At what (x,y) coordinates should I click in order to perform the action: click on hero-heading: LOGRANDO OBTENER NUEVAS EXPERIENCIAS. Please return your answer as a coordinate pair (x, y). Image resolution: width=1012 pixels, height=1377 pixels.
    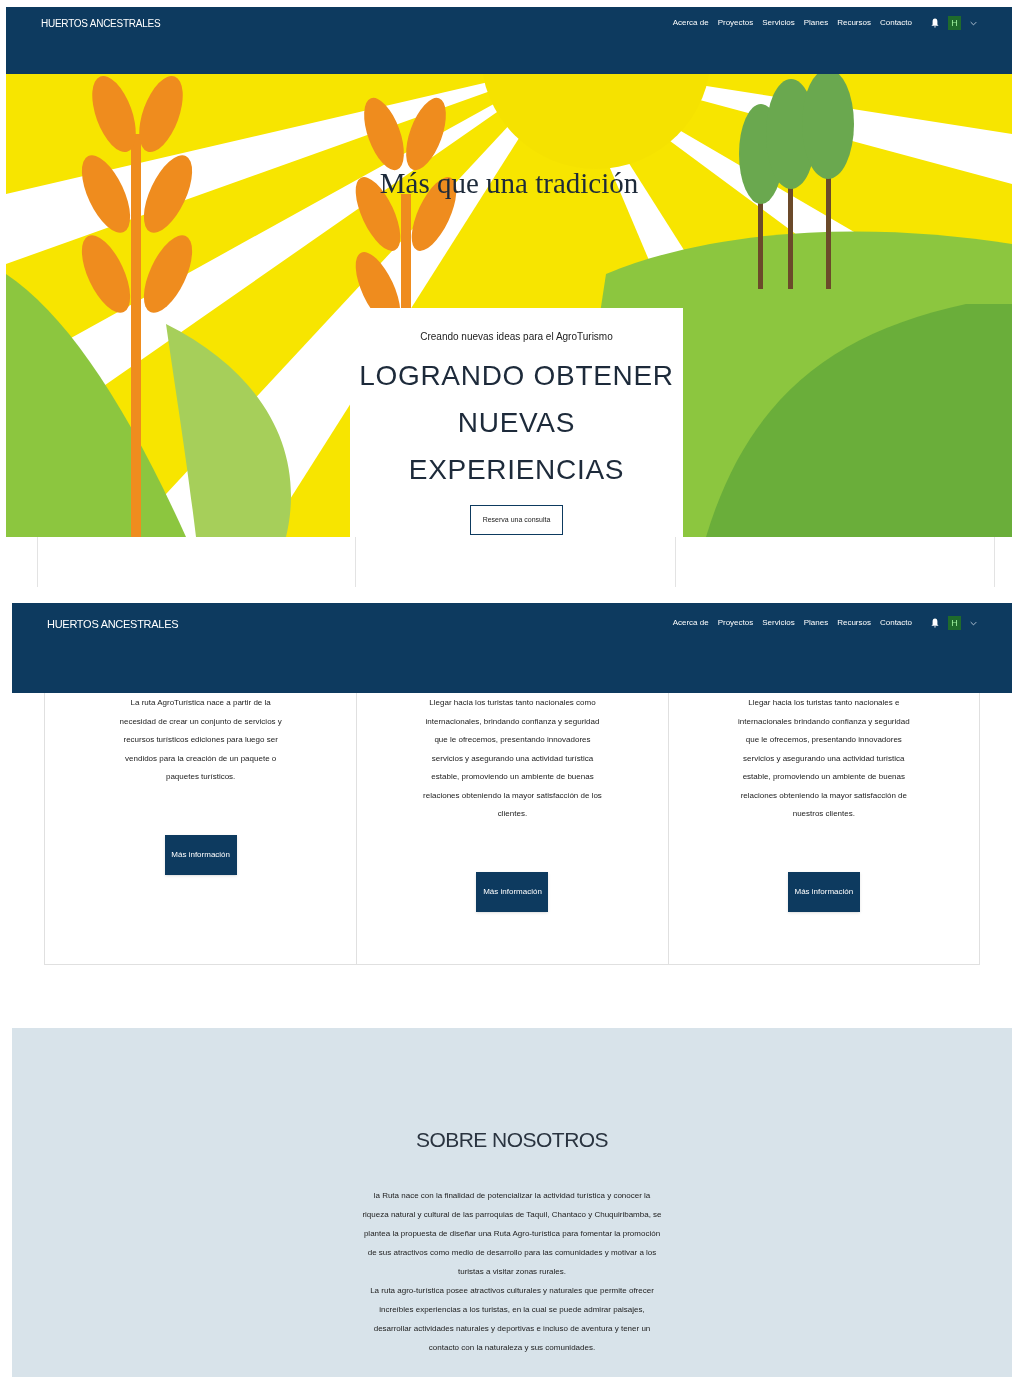
    Looking at the image, I should click on (516, 423).